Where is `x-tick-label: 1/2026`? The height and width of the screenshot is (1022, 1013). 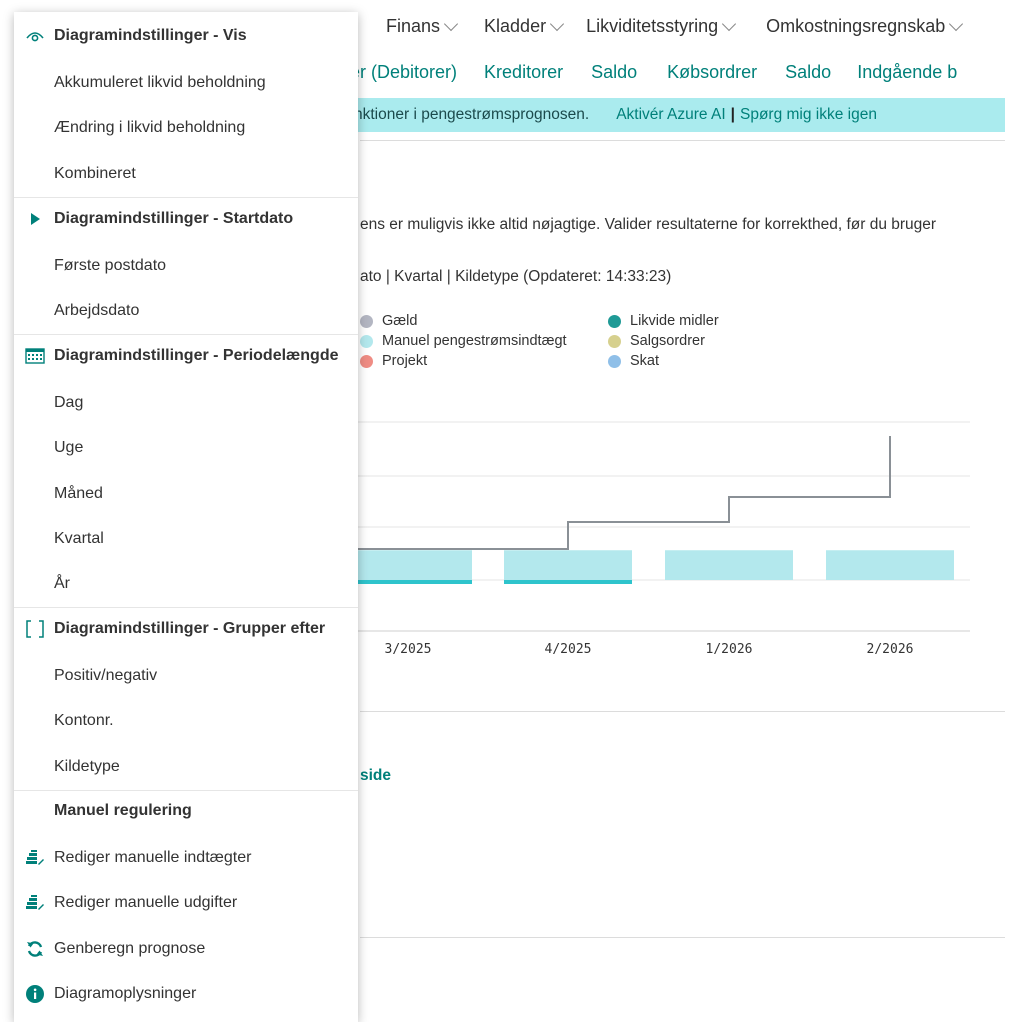 x-tick-label: 1/2026 is located at coordinates (729, 649).